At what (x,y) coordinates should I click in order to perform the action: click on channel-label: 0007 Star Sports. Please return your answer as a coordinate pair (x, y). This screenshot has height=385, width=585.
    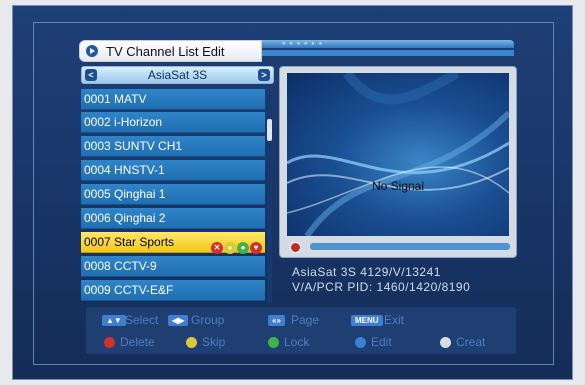
    Looking at the image, I should click on (129, 242).